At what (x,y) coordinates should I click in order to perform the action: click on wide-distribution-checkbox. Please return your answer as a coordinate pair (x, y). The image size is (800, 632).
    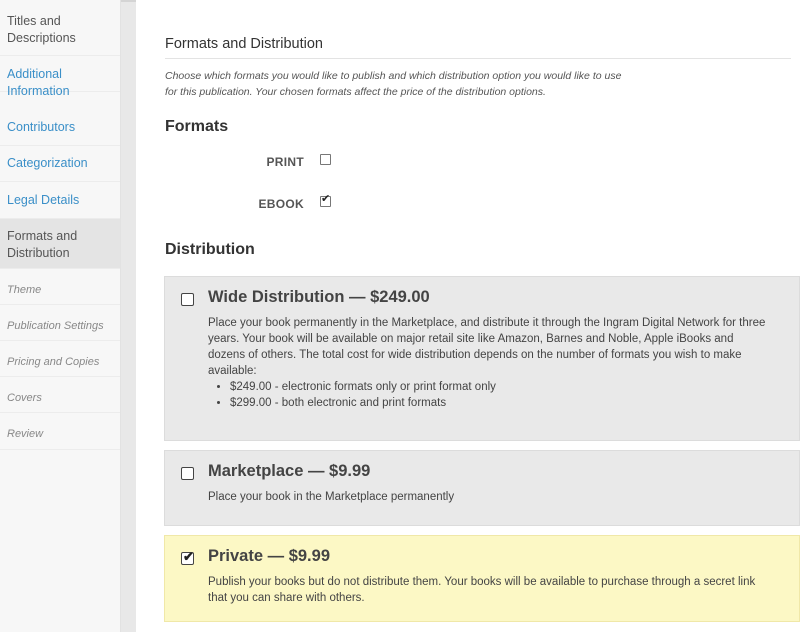
    Looking at the image, I should click on (187, 299).